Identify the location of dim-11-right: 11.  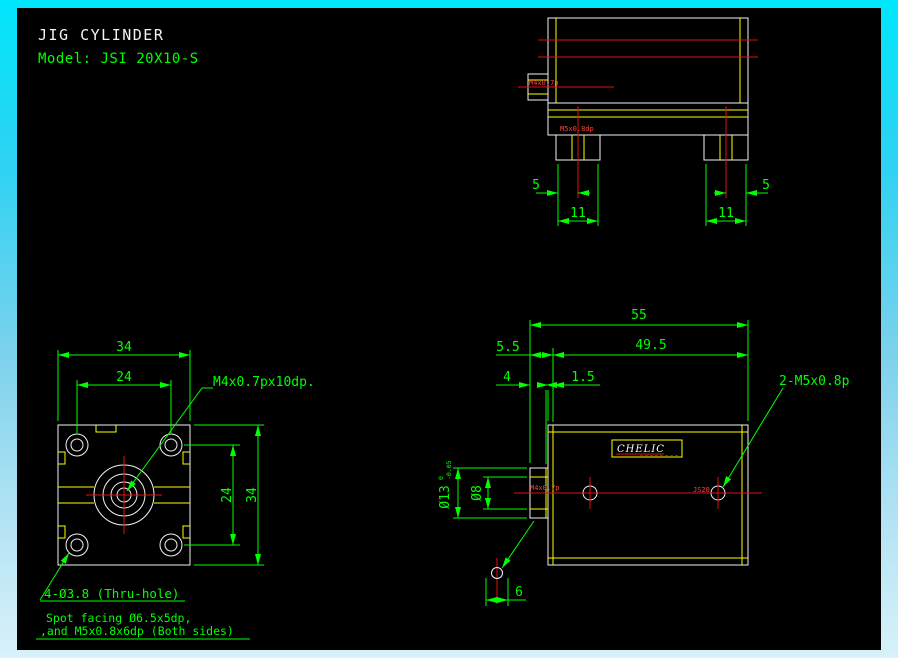
(726, 213).